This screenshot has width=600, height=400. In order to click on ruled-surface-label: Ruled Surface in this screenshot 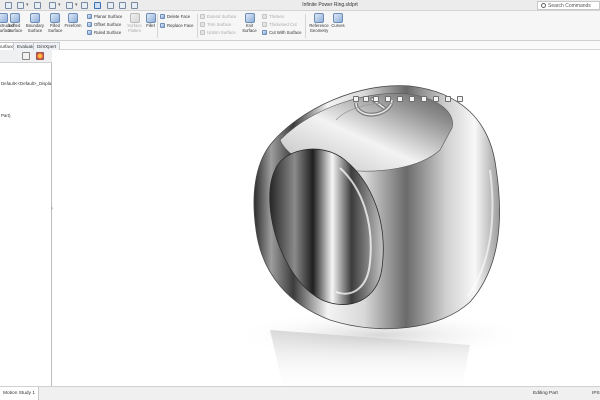, I will do `click(108, 32)`.